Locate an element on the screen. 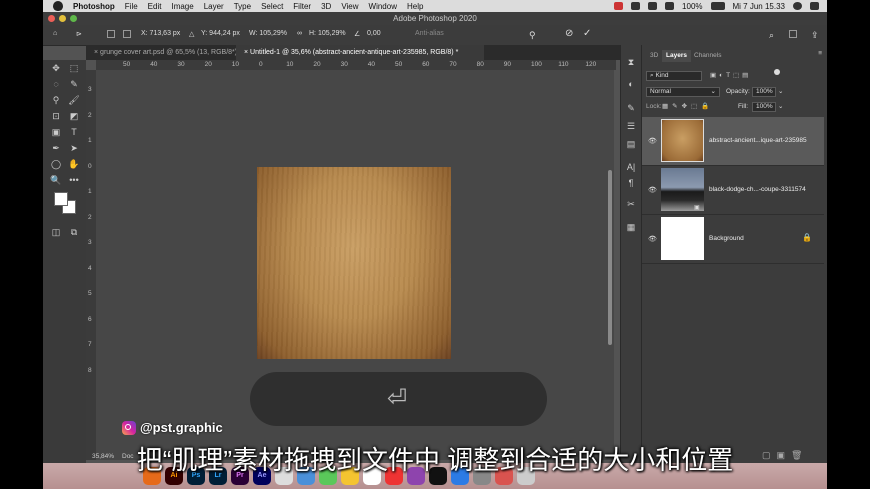 The width and height of the screenshot is (870, 489). history-icon: ⧗ is located at coordinates (631, 62).